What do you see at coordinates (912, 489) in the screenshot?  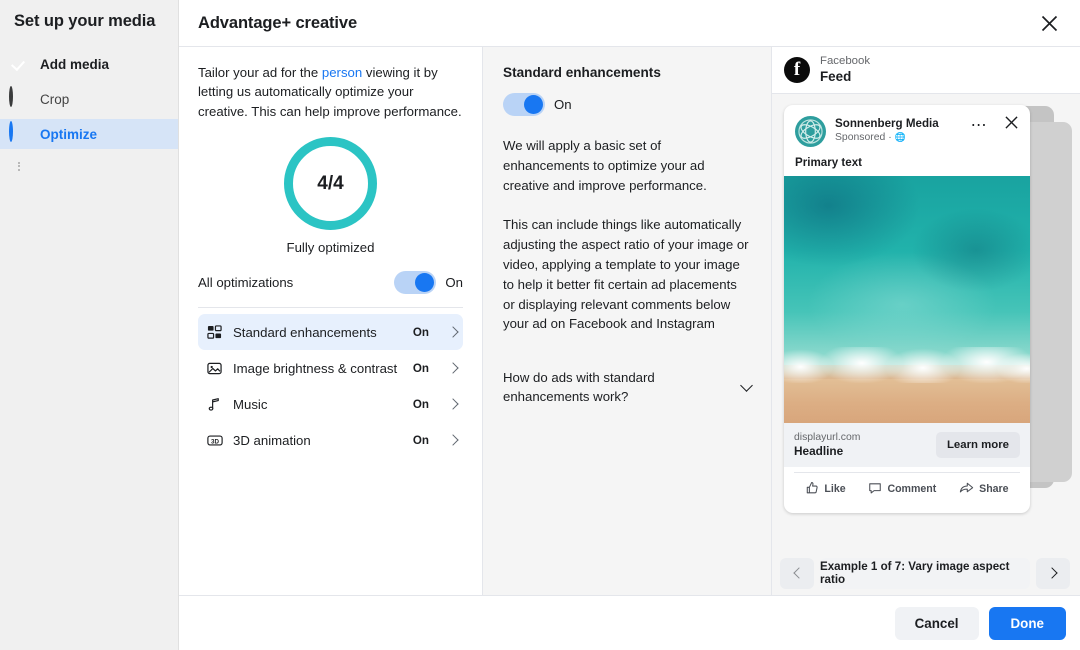 I see `comment-label: Comment` at bounding box center [912, 489].